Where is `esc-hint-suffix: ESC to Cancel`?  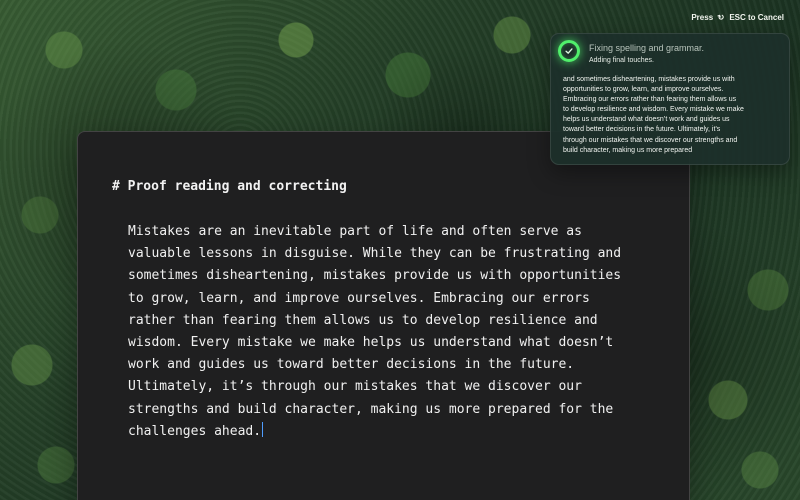
esc-hint-suffix: ESC to Cancel is located at coordinates (756, 17).